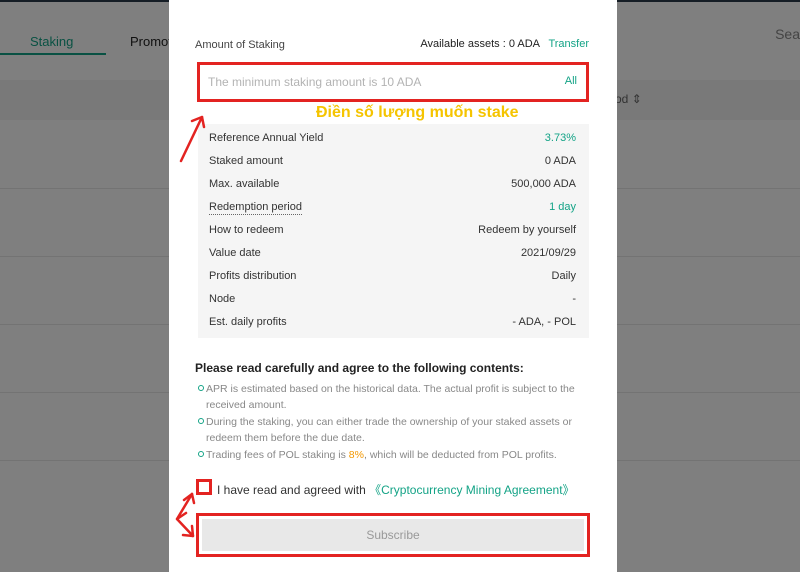 This screenshot has height=572, width=800. What do you see at coordinates (571, 81) in the screenshot?
I see `all-button: All` at bounding box center [571, 81].